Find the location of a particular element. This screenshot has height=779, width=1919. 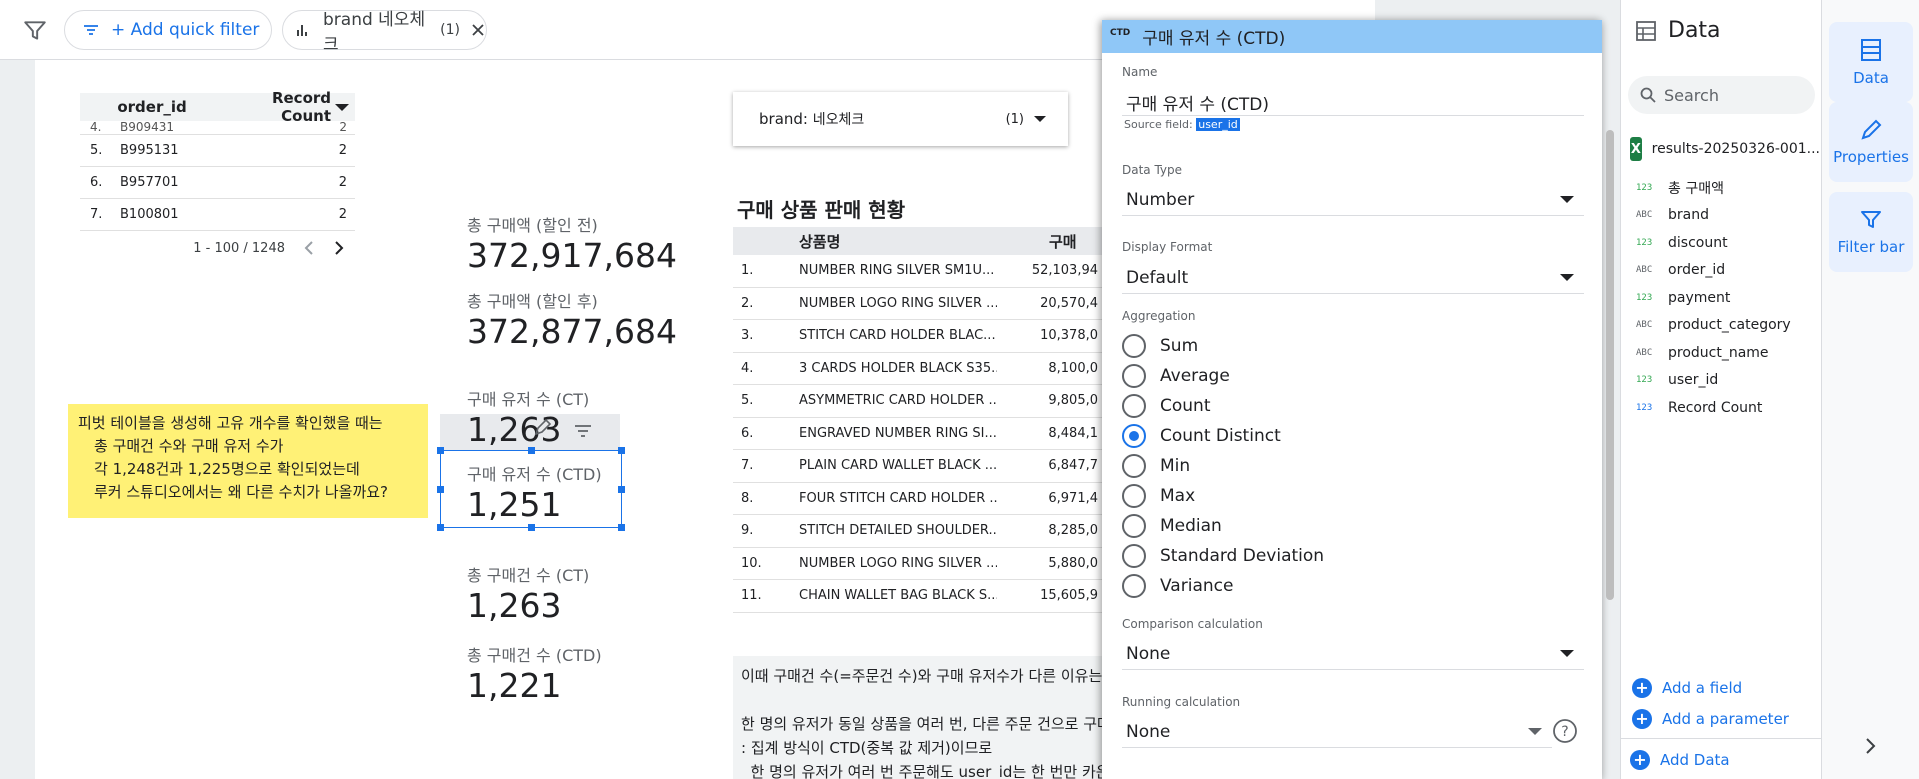

filter-list-icon is located at coordinates (583, 431).